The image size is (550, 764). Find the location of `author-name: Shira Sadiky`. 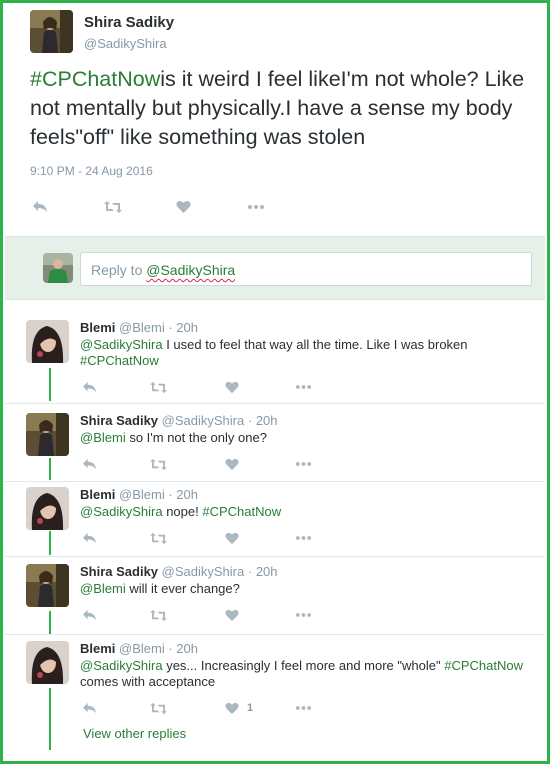

author-name: Shira Sadiky is located at coordinates (129, 22).